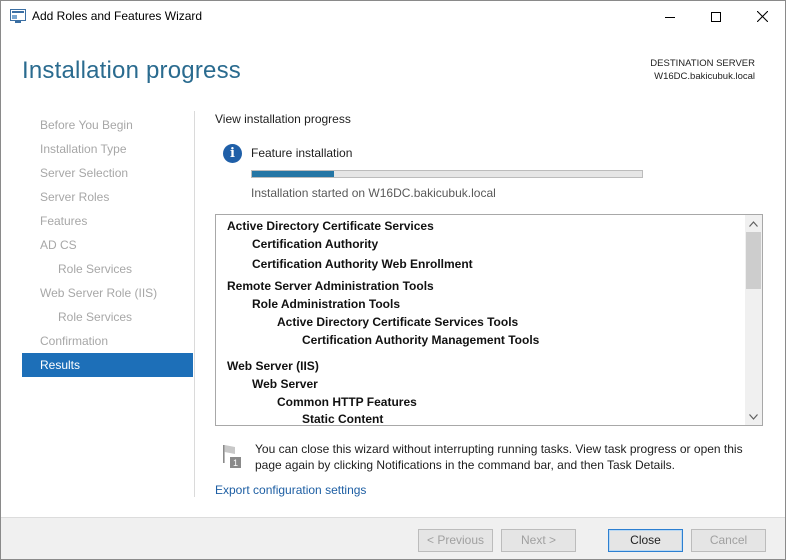  What do you see at coordinates (194, 304) in the screenshot?
I see `nav-divider` at bounding box center [194, 304].